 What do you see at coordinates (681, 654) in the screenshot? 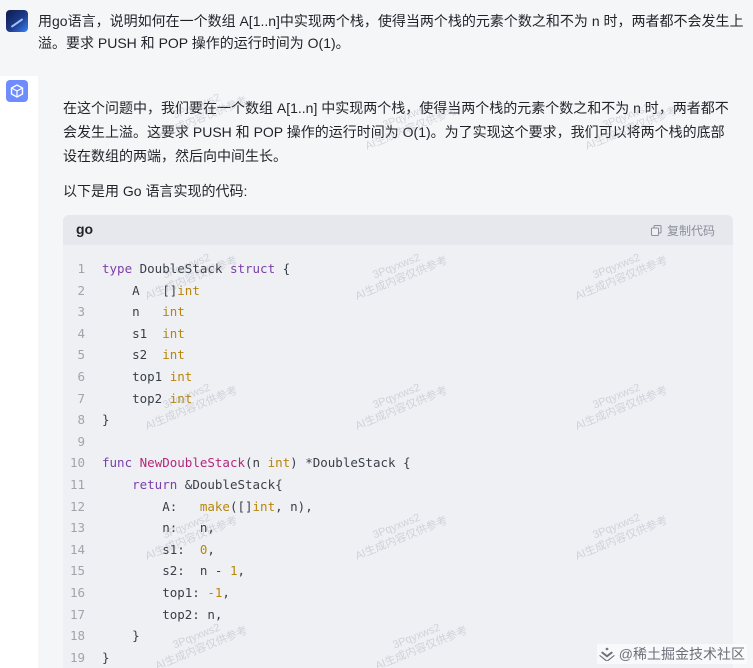
I see `footer-watermark-text: @稀土掘金技术社区` at bounding box center [681, 654].